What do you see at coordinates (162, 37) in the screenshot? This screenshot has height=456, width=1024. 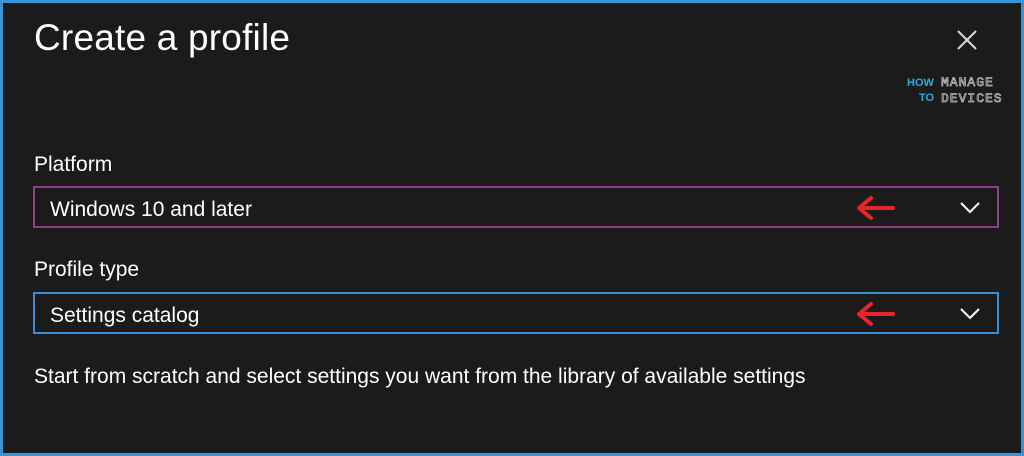 I see `dialog-title: Create a profile` at bounding box center [162, 37].